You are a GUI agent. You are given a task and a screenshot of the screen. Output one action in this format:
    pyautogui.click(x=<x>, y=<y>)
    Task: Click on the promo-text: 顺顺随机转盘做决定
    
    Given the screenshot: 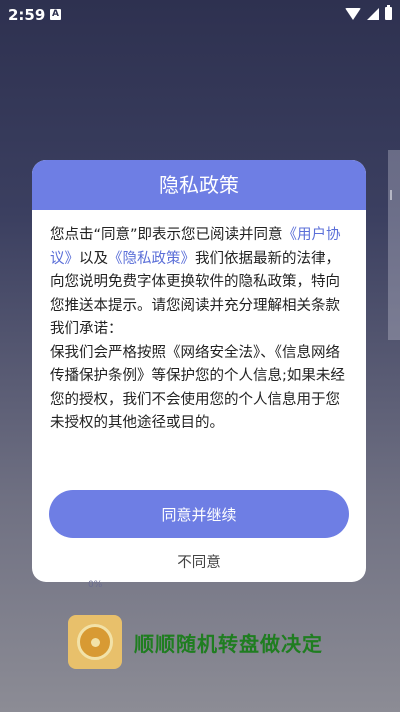 What is the action you would take?
    pyautogui.click(x=228, y=643)
    